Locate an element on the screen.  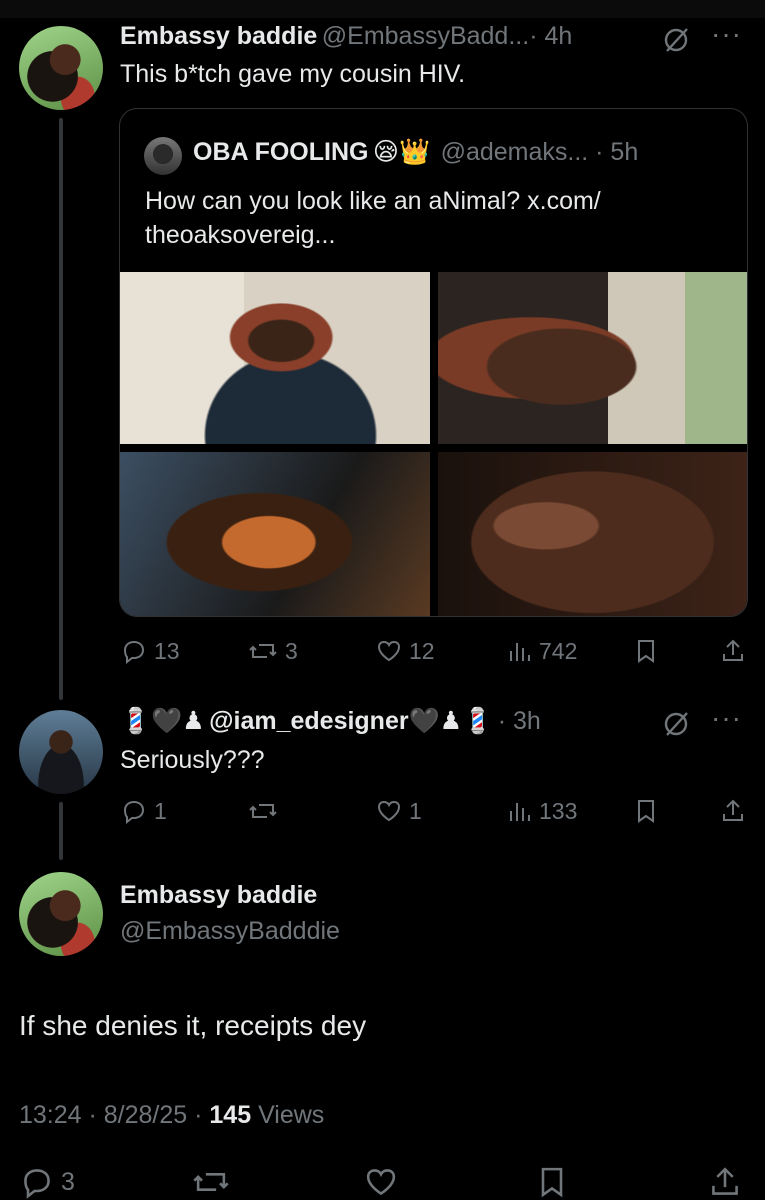
like-button is located at coordinates (381, 1182).